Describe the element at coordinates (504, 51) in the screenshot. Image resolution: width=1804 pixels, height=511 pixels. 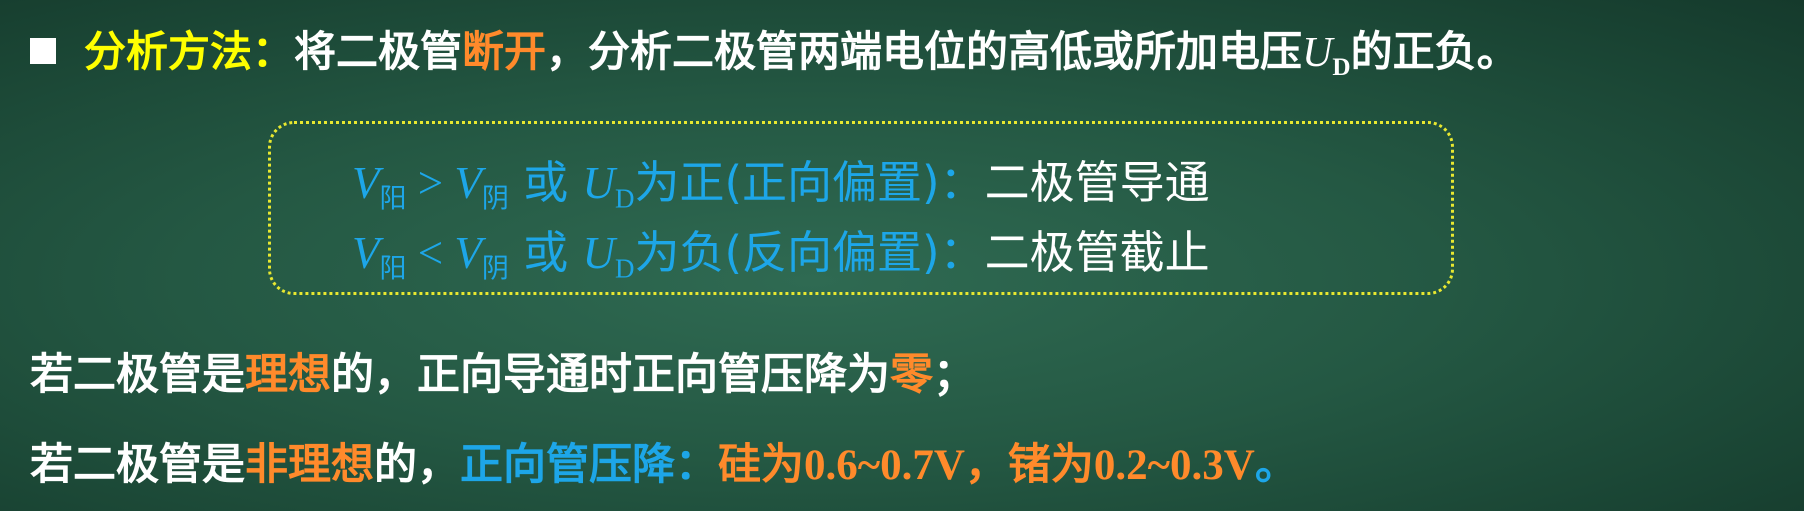
I see `line1-highlight: 断开` at that location.